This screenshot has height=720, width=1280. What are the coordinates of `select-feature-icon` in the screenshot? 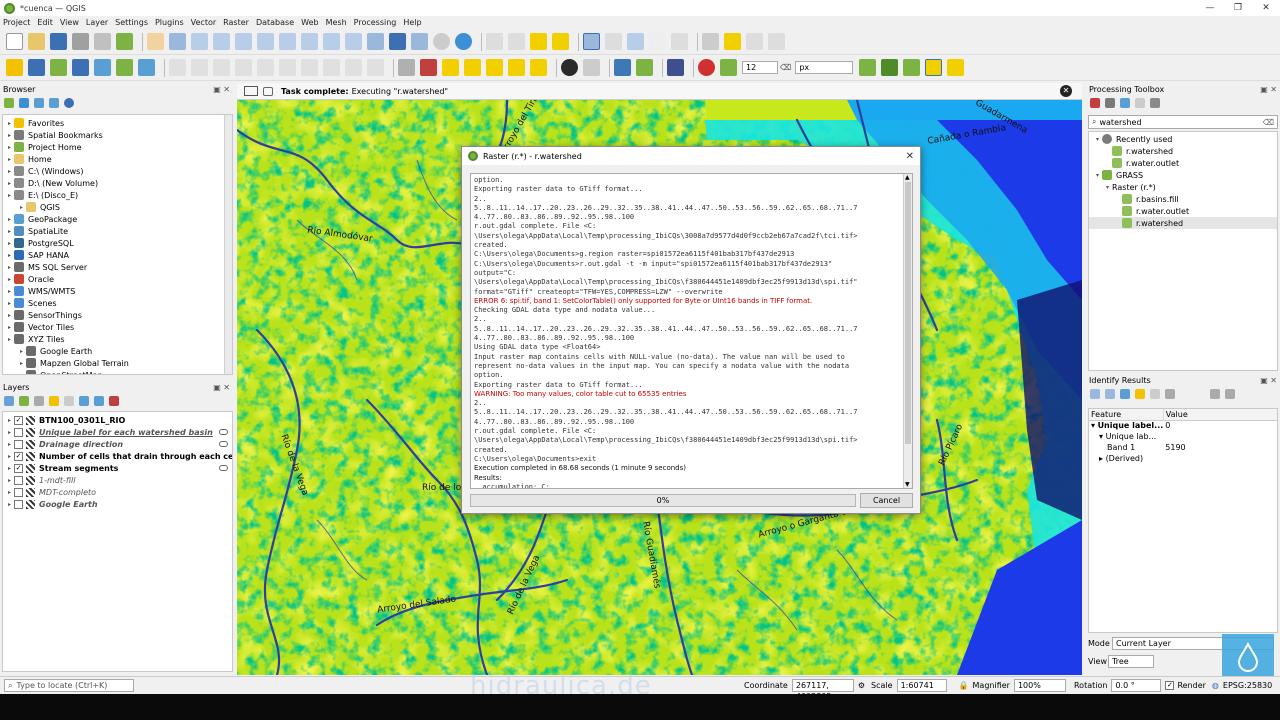 It's located at (494, 41).